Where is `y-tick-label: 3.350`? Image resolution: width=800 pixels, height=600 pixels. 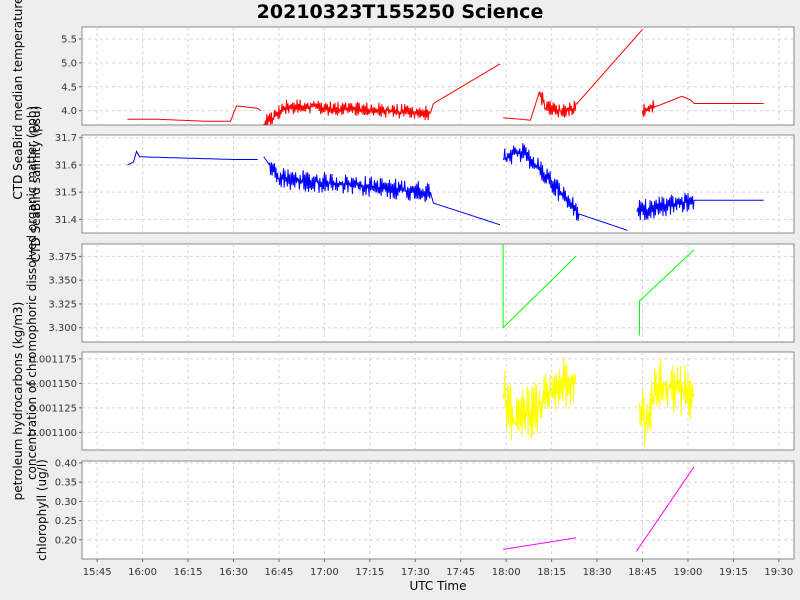 y-tick-label: 3.350 is located at coordinates (62, 281).